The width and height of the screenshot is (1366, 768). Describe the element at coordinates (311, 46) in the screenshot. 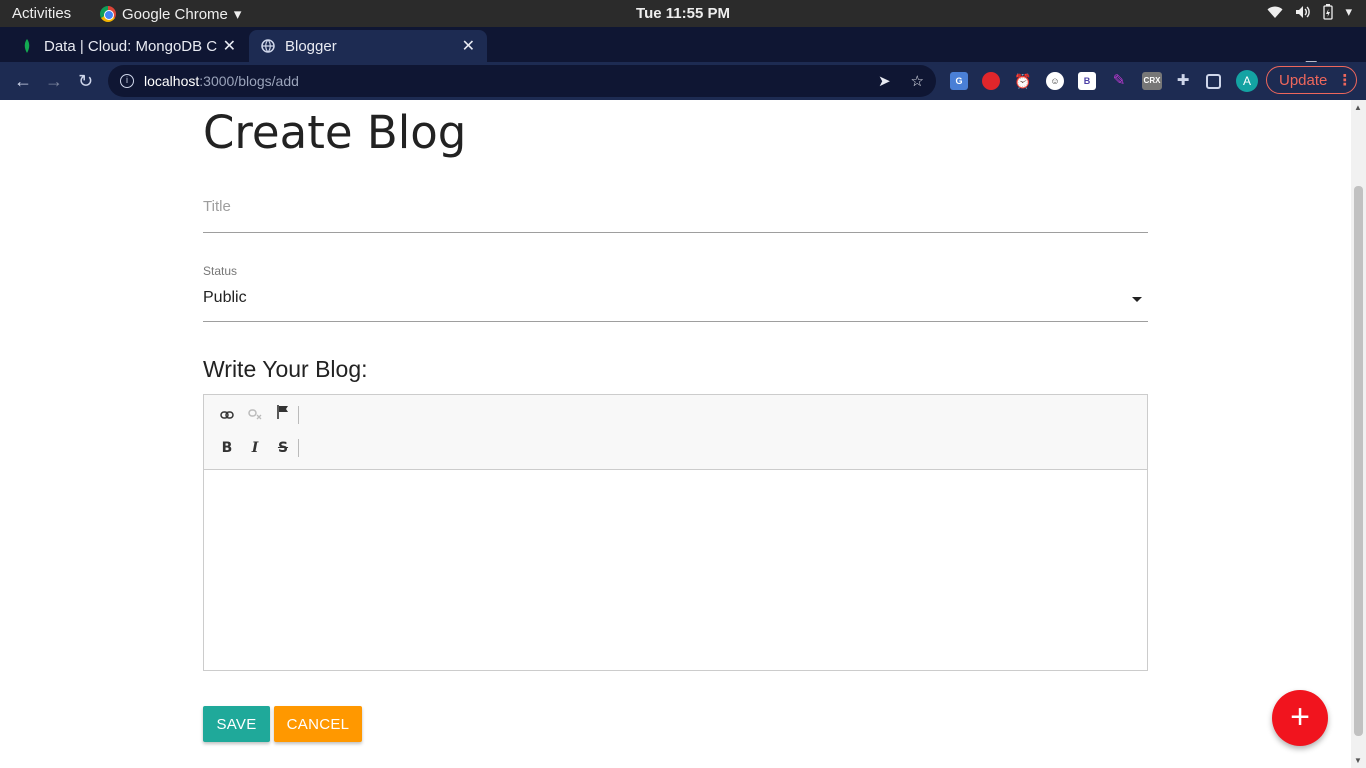

I see `tab-title: Blogger` at that location.